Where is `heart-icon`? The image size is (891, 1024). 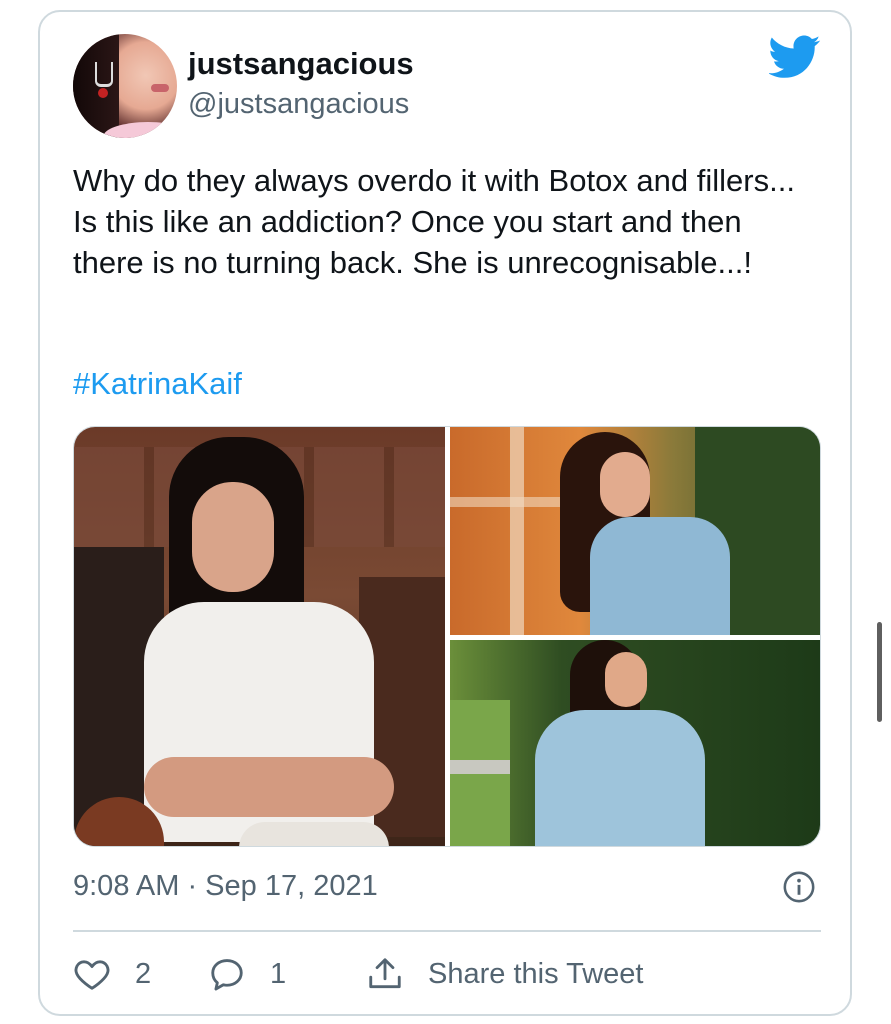 heart-icon is located at coordinates (92, 975).